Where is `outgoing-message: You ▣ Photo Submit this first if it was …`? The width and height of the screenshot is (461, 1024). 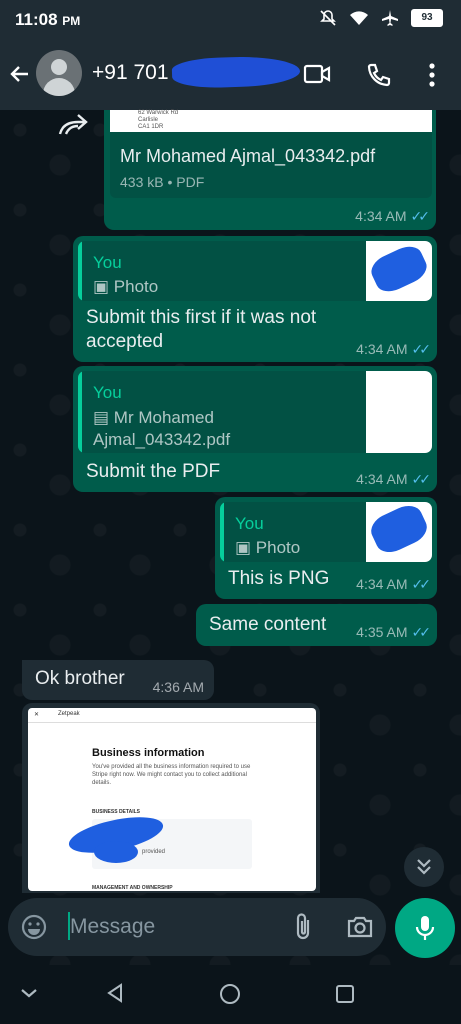
outgoing-message: You ▣ Photo Submit this first if it was … is located at coordinates (255, 299).